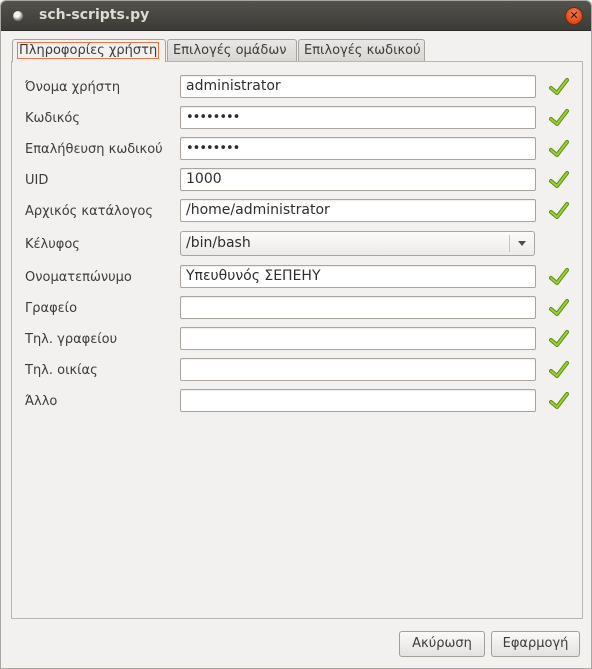 This screenshot has height=669, width=592. I want to click on password-valid-check-icon, so click(559, 117).